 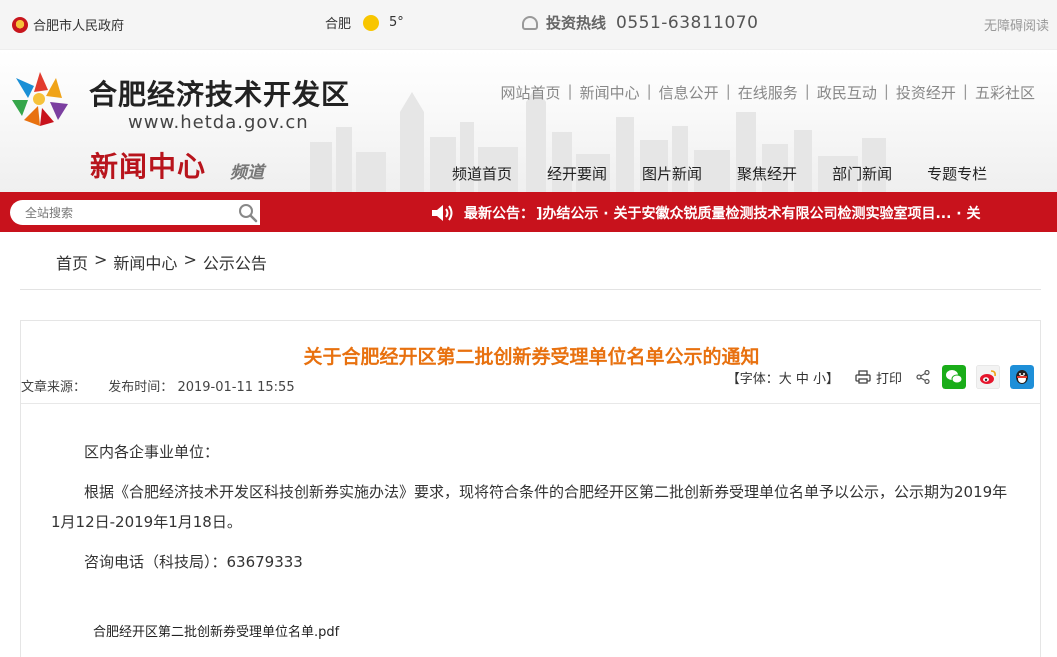 I want to click on font-size-selector: 【字体：大 中 小】, so click(x=783, y=377).